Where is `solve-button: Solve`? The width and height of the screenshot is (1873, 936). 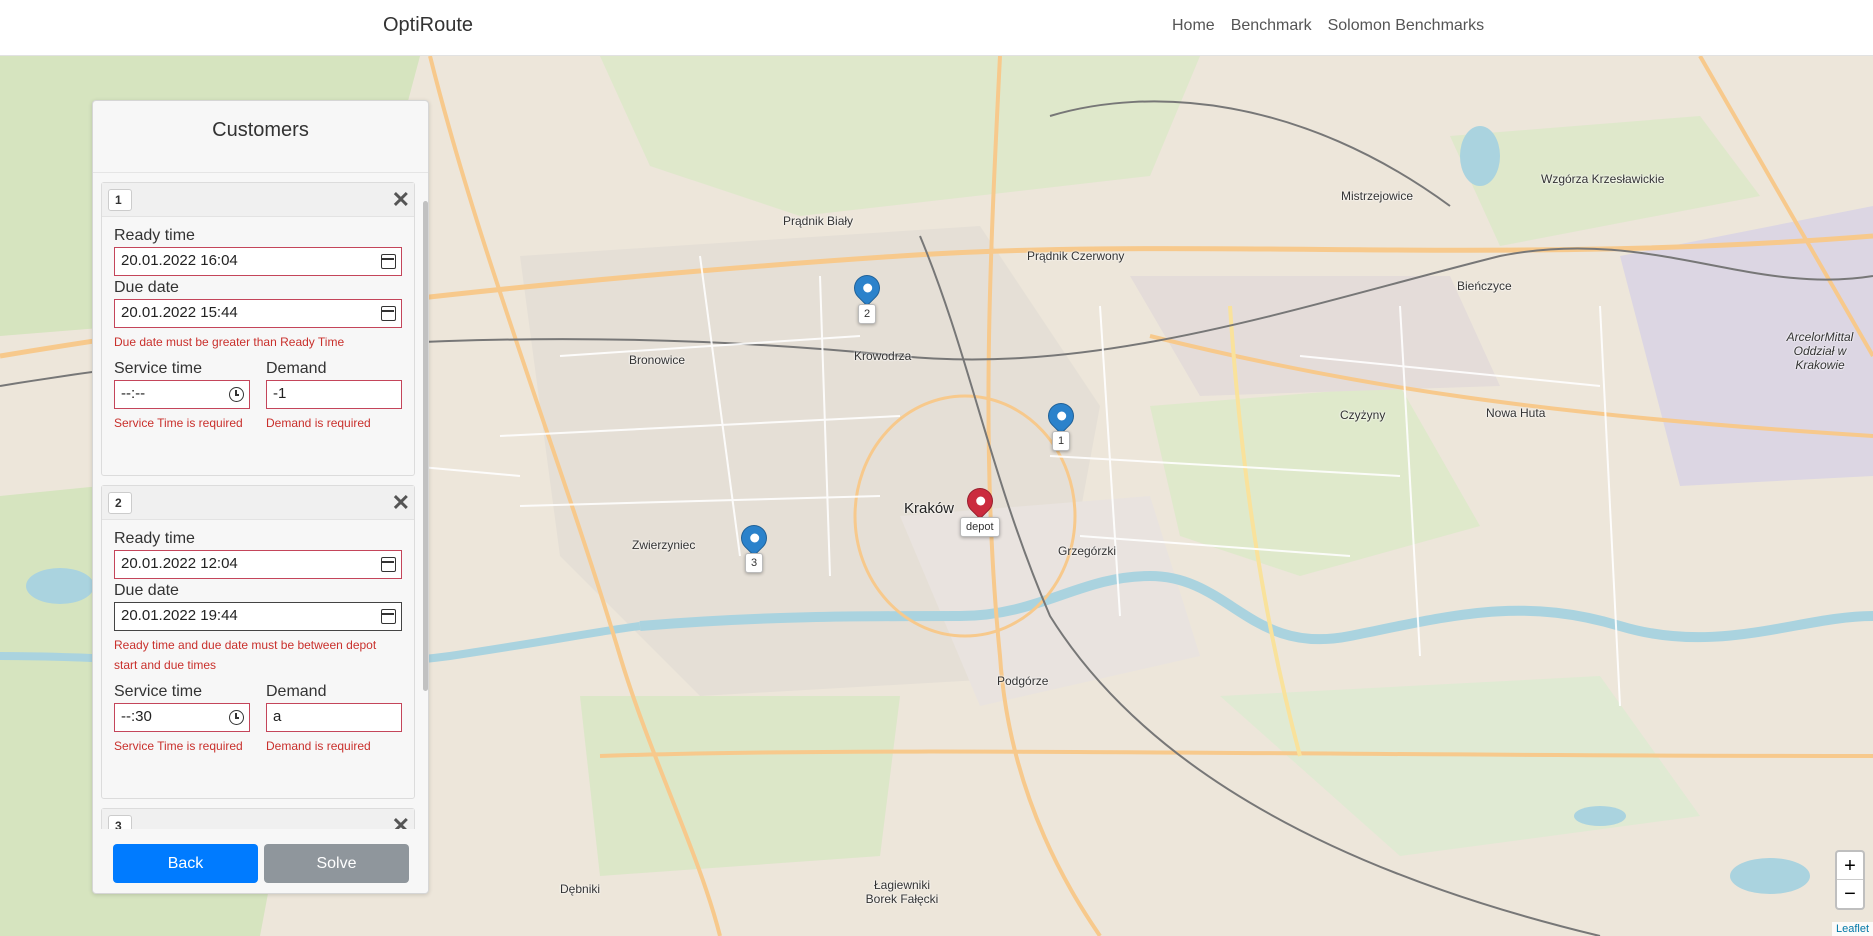 solve-button: Solve is located at coordinates (336, 863).